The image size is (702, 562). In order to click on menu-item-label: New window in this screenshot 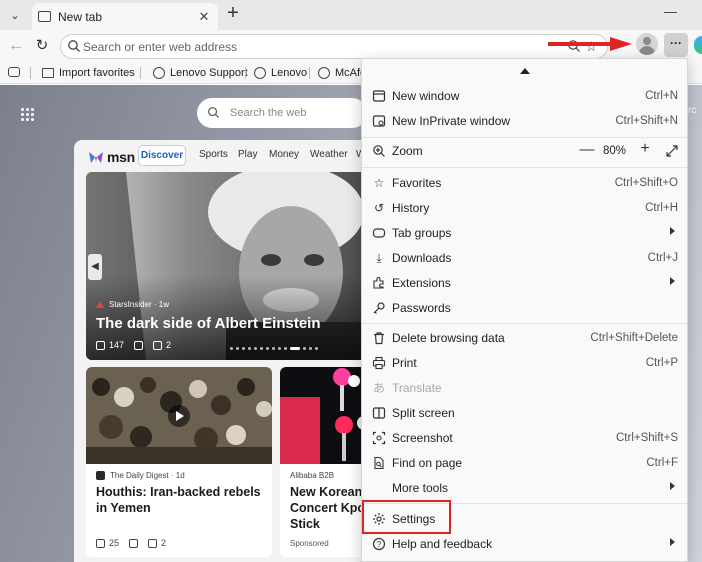, I will do `click(426, 96)`.